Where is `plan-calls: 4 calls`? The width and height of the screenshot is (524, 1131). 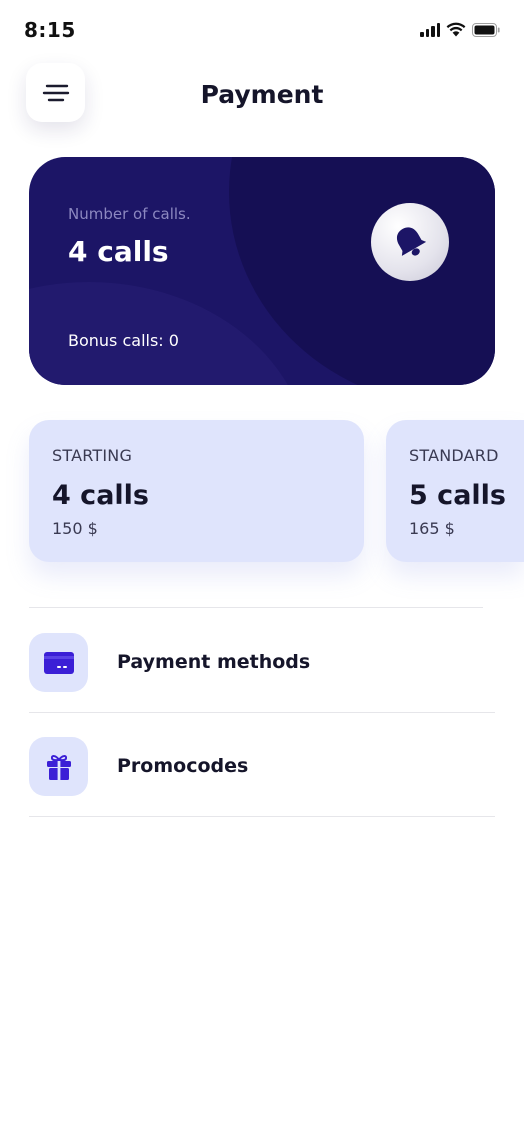 plan-calls: 4 calls is located at coordinates (100, 495).